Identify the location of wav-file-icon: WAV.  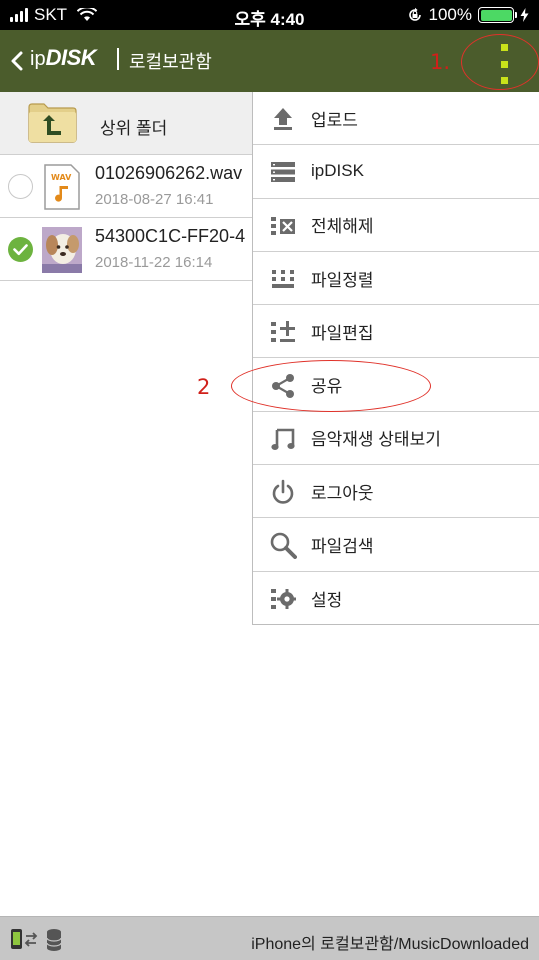
(62, 187).